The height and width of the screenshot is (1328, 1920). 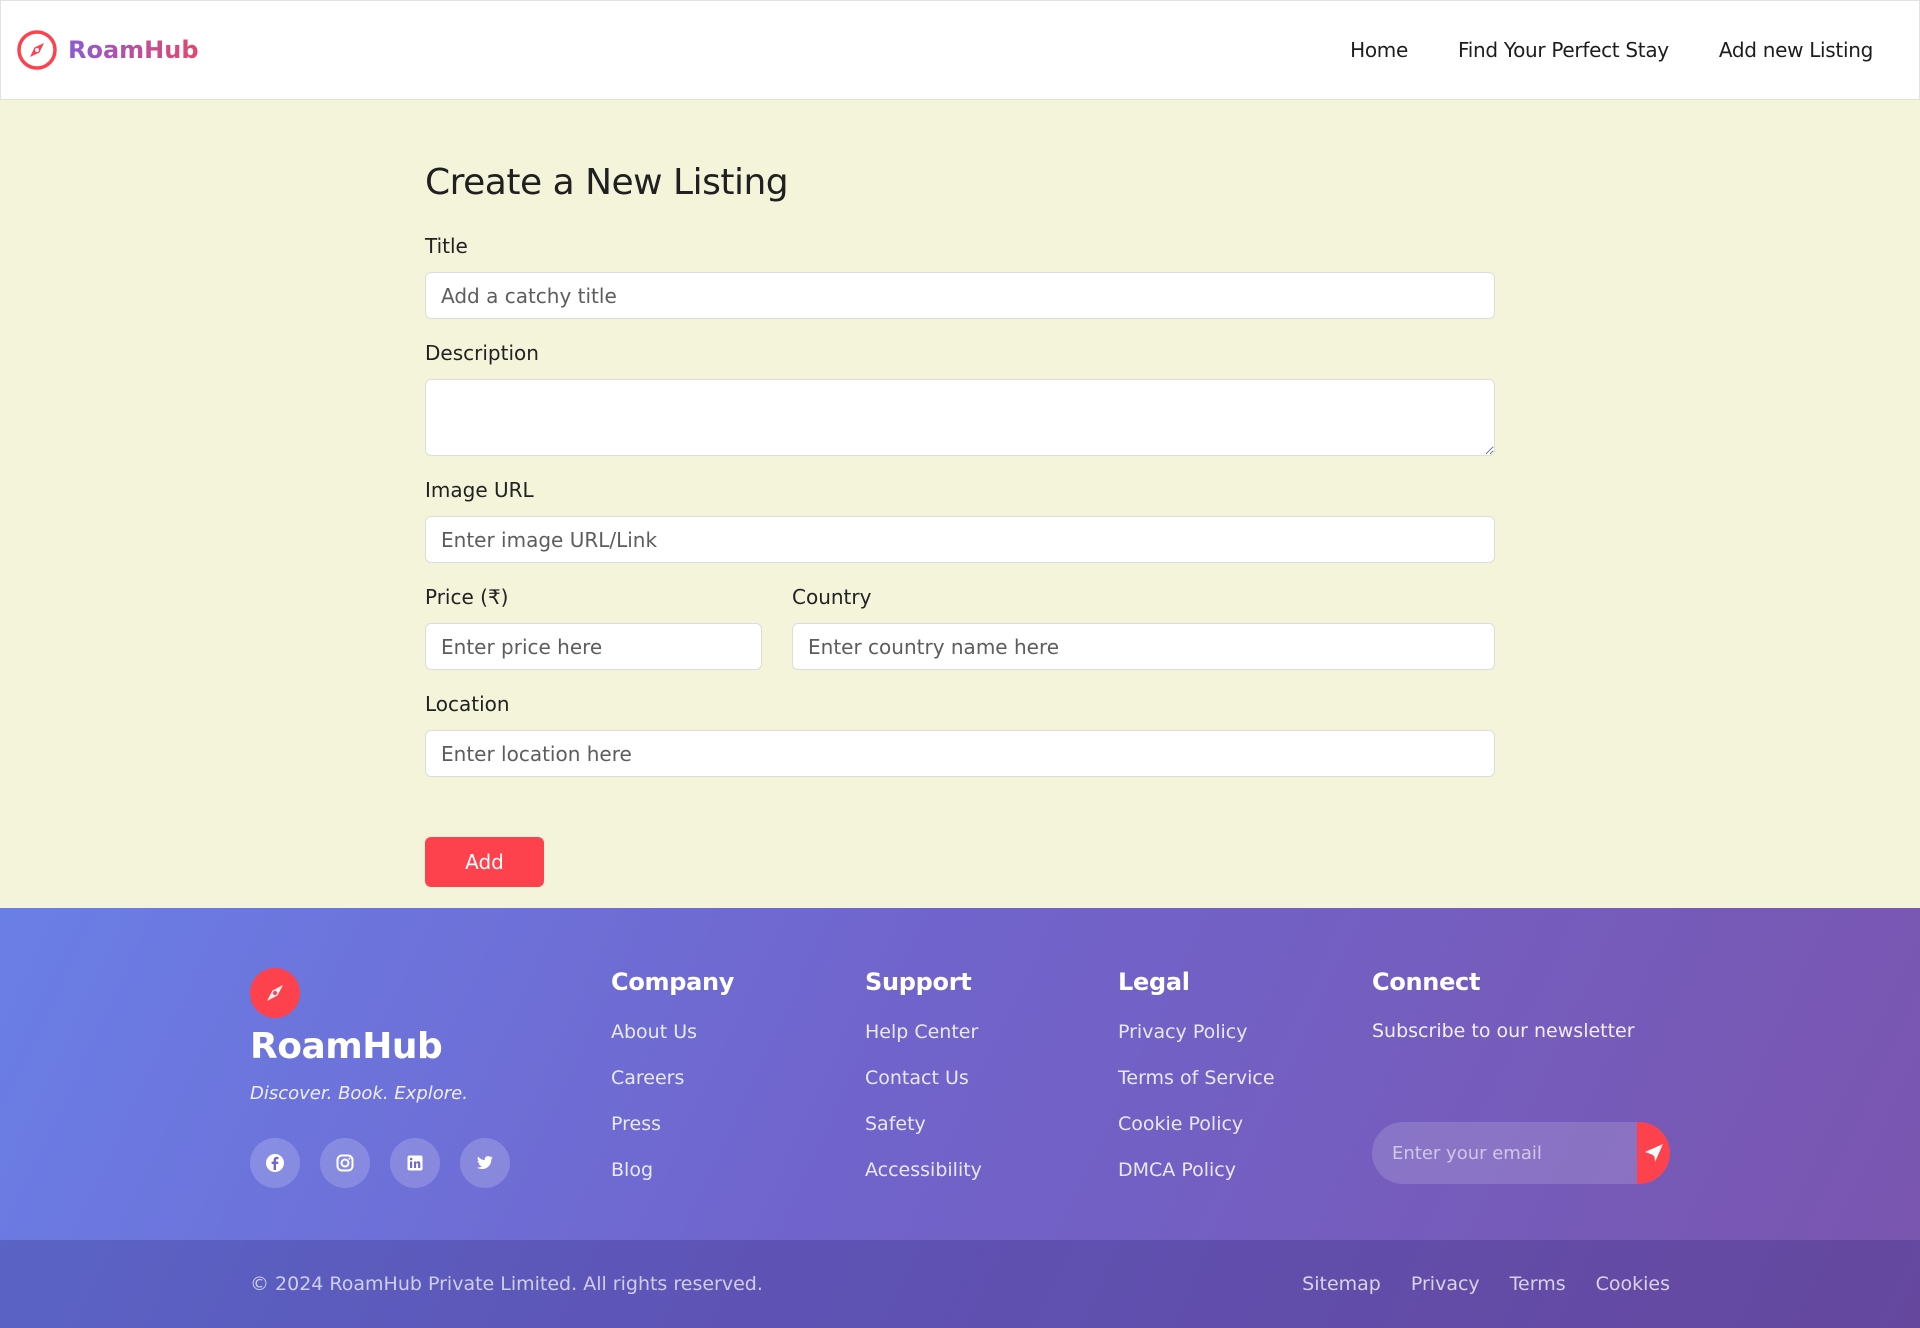 I want to click on country-input, so click(x=1143, y=646).